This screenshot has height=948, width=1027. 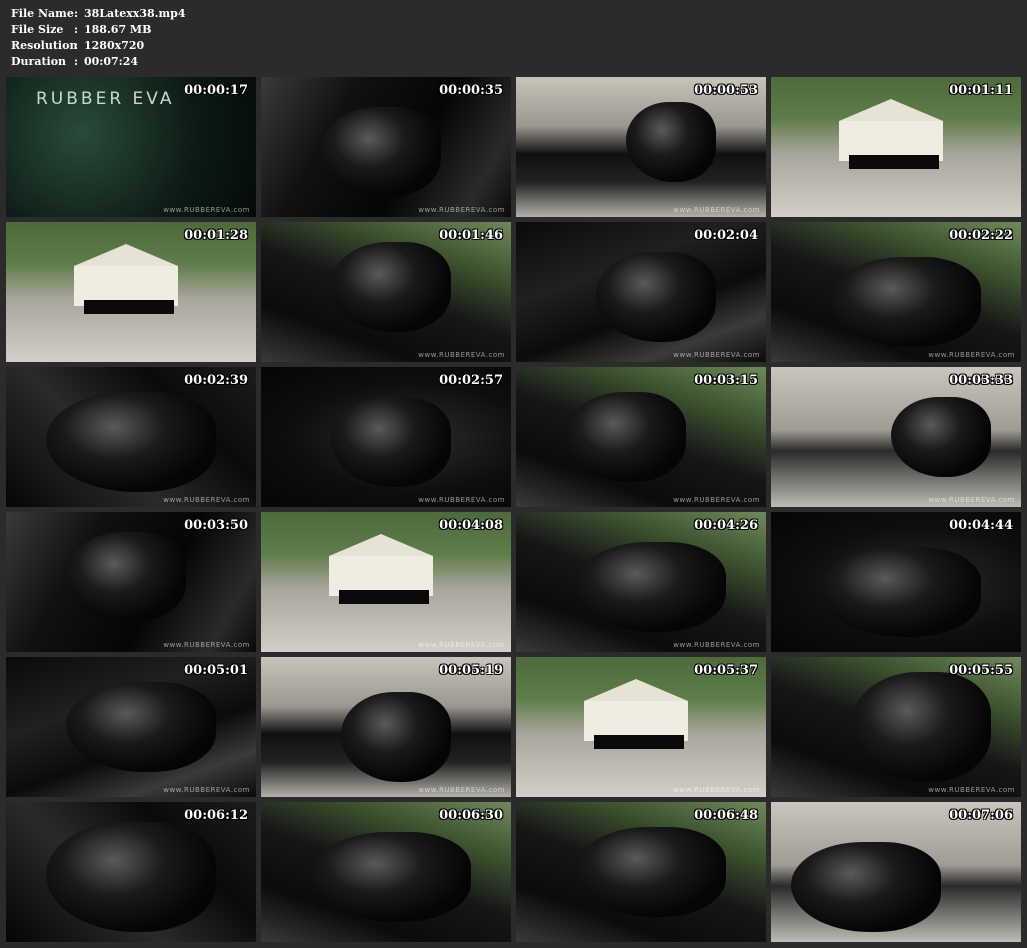 I want to click on file-name-row: File Name : 38Latexx38.mp4, so click(x=98, y=14).